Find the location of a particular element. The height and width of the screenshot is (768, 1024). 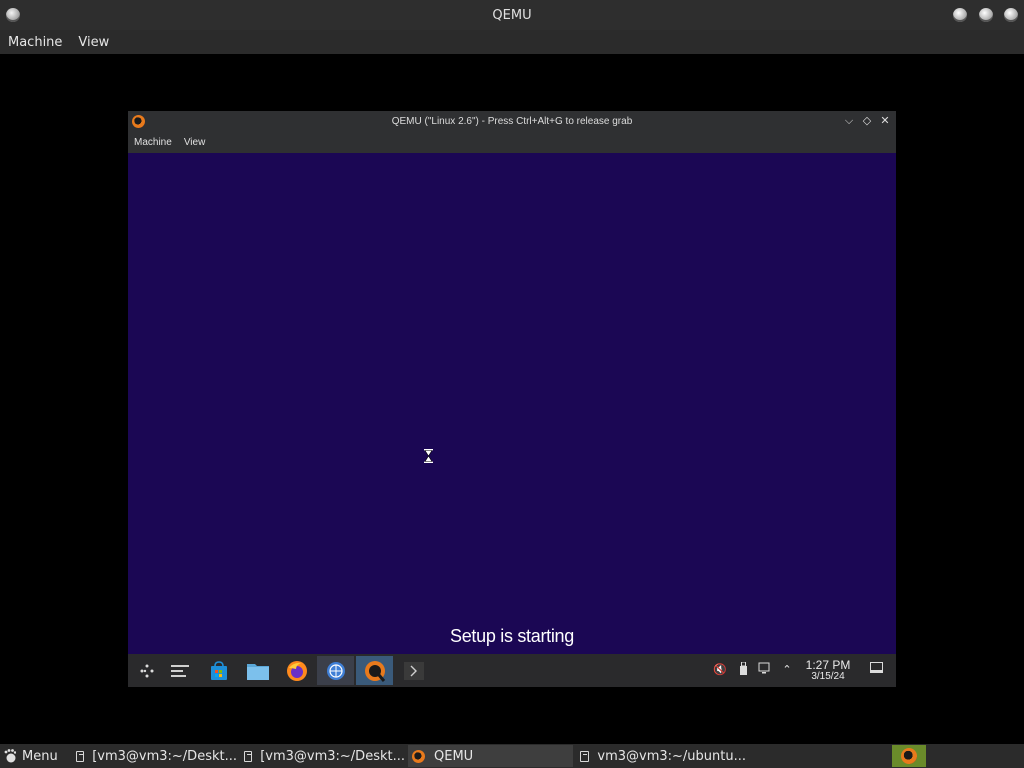

setup-status-text: Setup is starting is located at coordinates (512, 636).